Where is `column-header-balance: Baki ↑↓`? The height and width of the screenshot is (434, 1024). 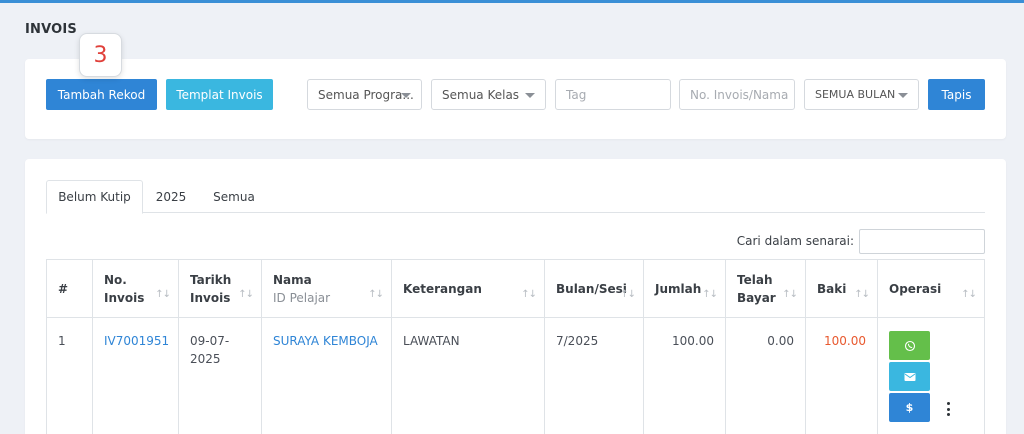
column-header-balance: Baki ↑↓ is located at coordinates (842, 289).